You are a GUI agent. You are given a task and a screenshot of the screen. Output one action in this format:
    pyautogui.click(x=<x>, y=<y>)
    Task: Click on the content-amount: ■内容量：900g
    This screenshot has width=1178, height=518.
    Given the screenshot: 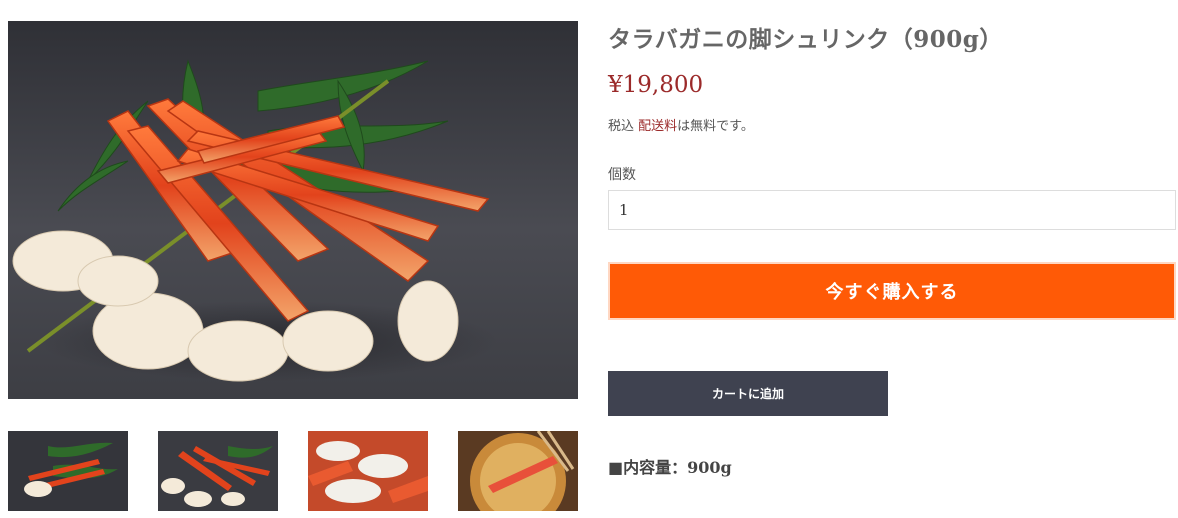 What is the action you would take?
    pyautogui.click(x=670, y=467)
    